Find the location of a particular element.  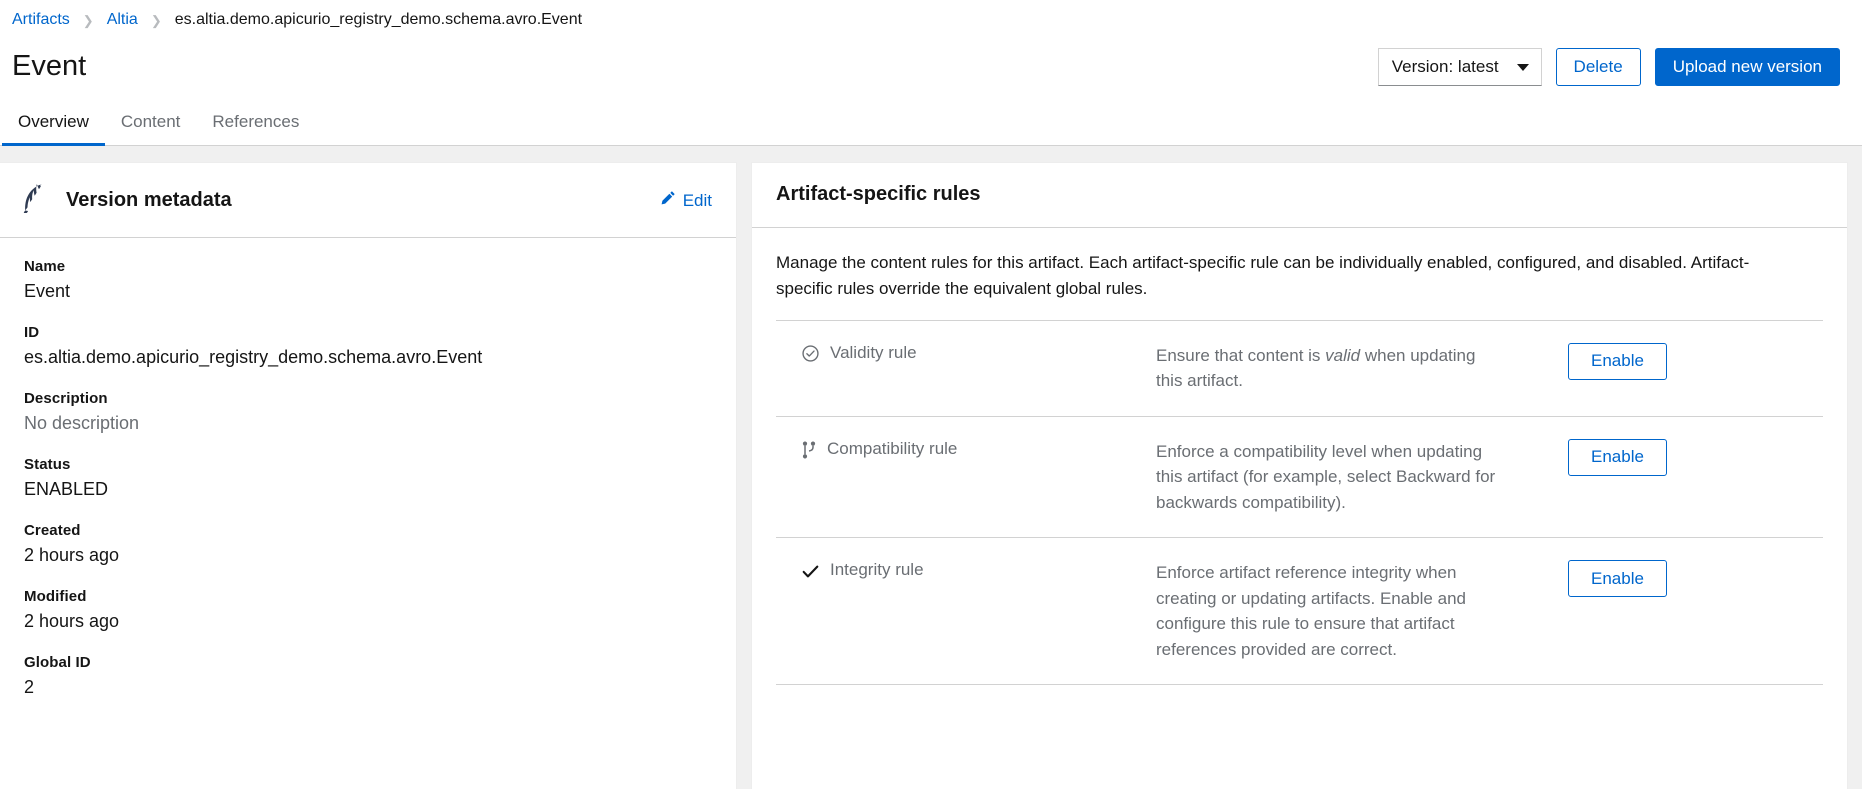

field-label-created: Created is located at coordinates (52, 530).